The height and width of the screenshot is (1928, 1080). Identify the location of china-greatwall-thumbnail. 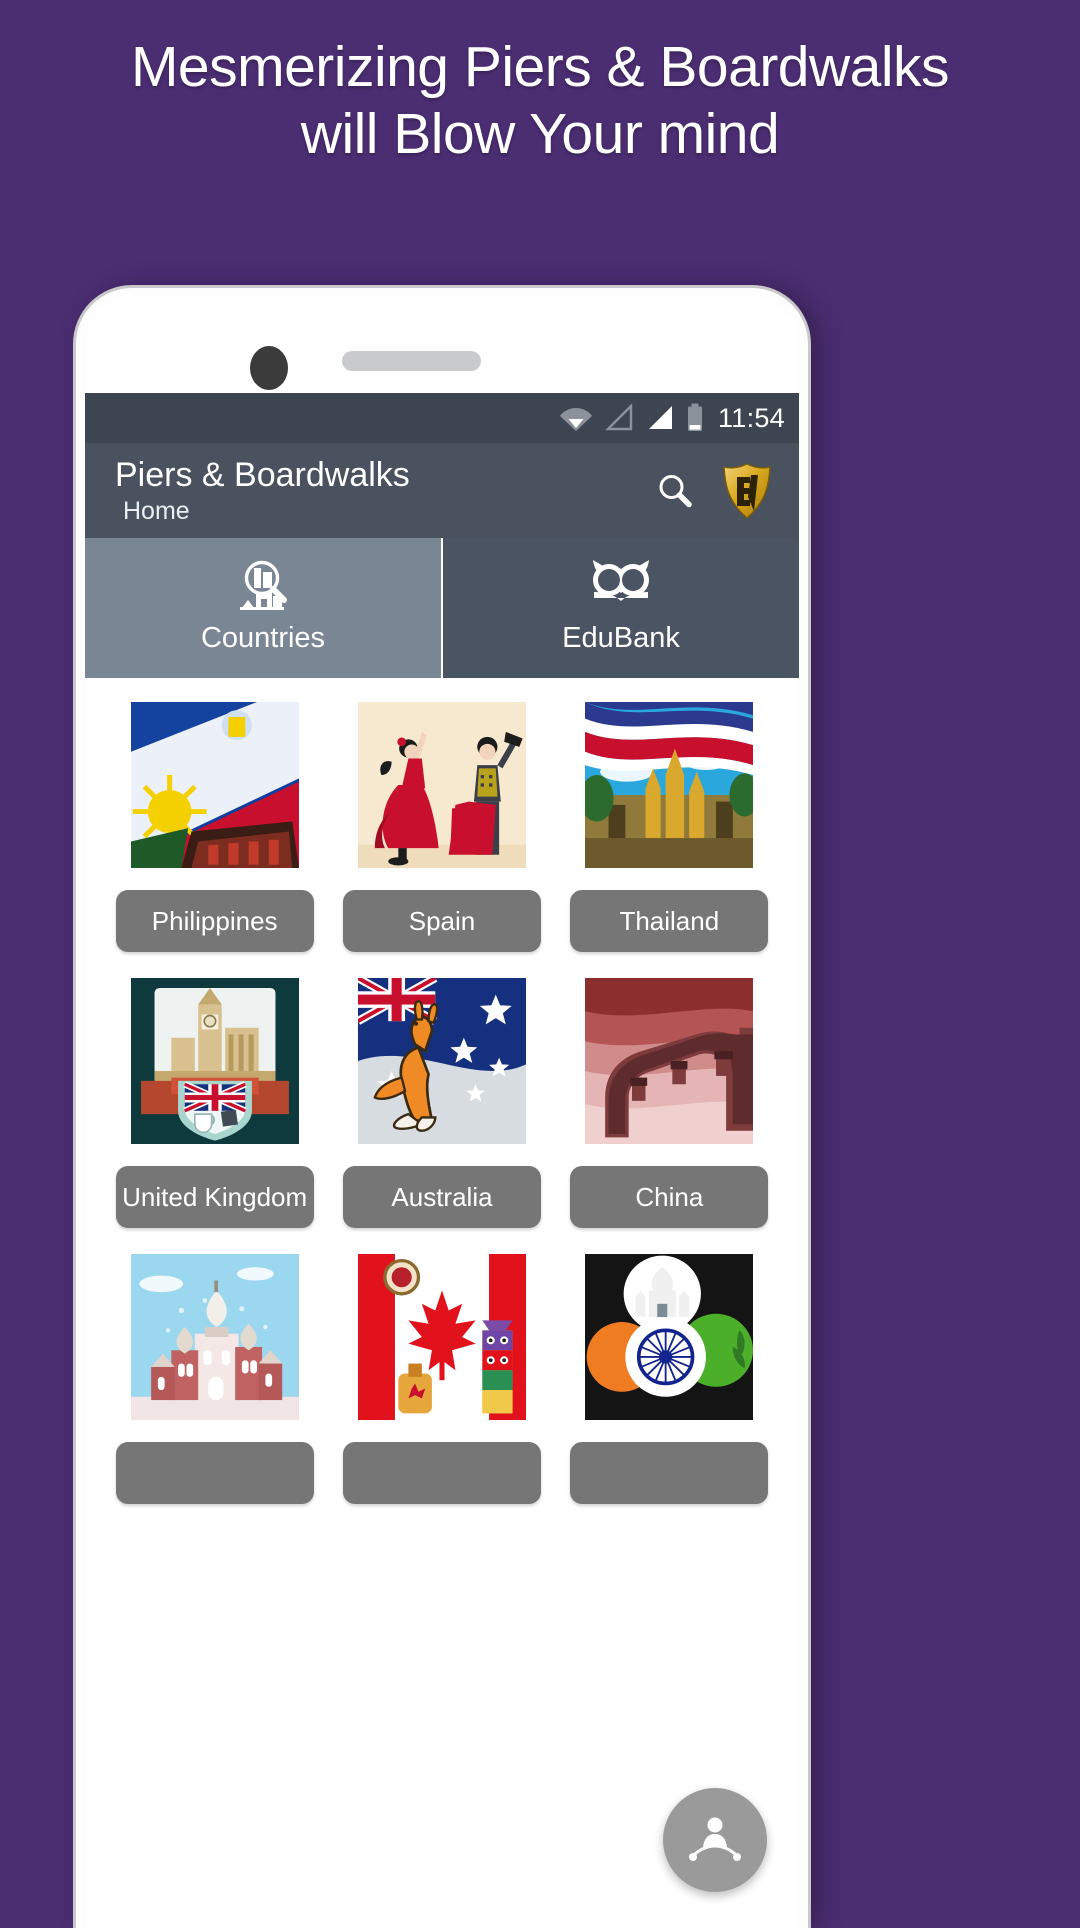
(669, 1061).